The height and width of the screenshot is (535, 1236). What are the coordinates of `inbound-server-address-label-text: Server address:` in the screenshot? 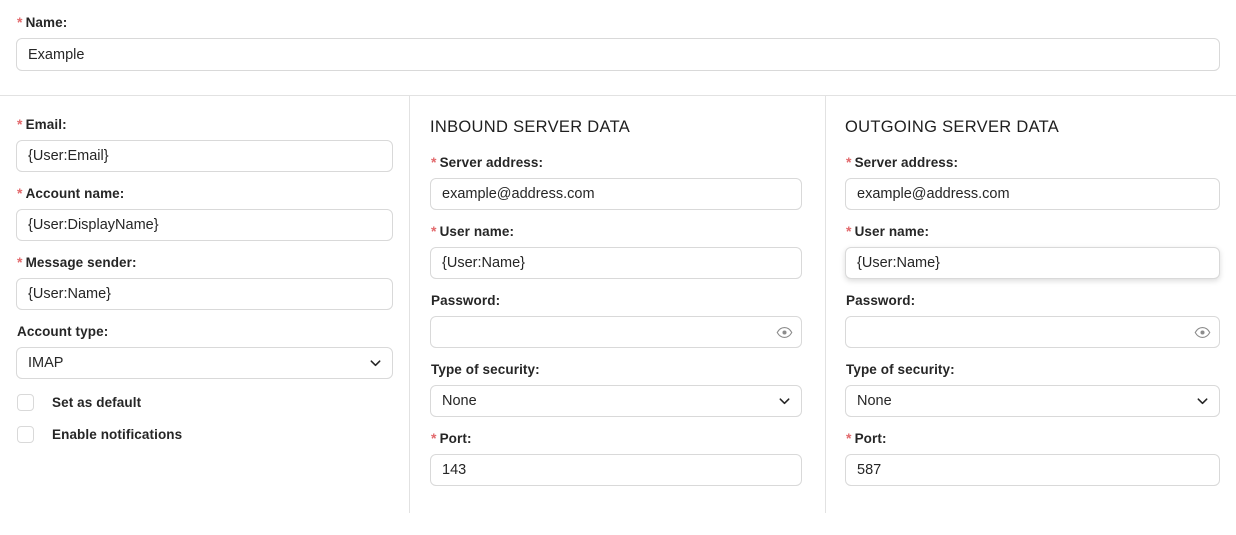 It's located at (491, 162).